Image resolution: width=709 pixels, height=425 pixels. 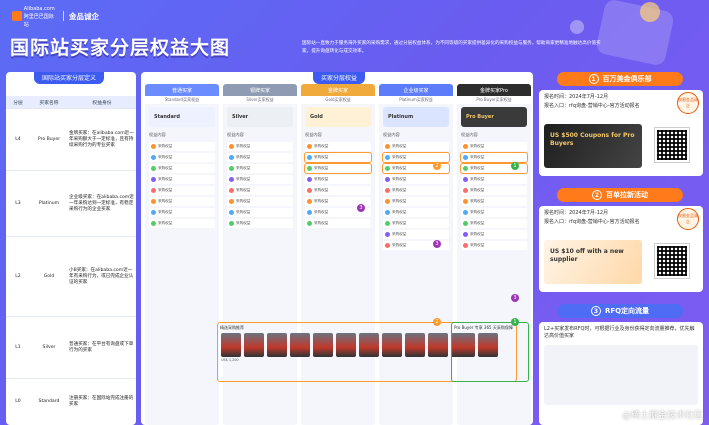 I want to click on row-name: Pro Buyer, so click(x=49, y=139).